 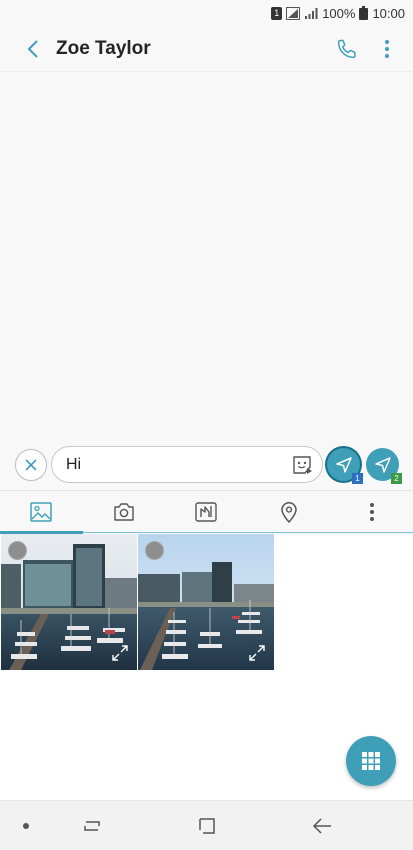 I want to click on recent-apps-button, so click(x=92, y=826).